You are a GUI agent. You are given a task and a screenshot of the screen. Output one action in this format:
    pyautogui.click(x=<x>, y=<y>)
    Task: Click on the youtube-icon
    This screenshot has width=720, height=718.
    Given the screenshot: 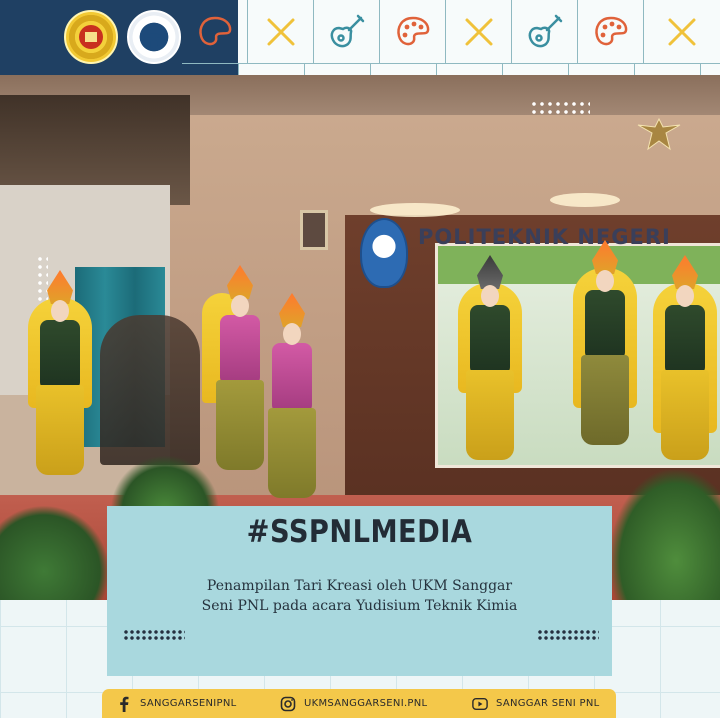 What is the action you would take?
    pyautogui.click(x=480, y=704)
    